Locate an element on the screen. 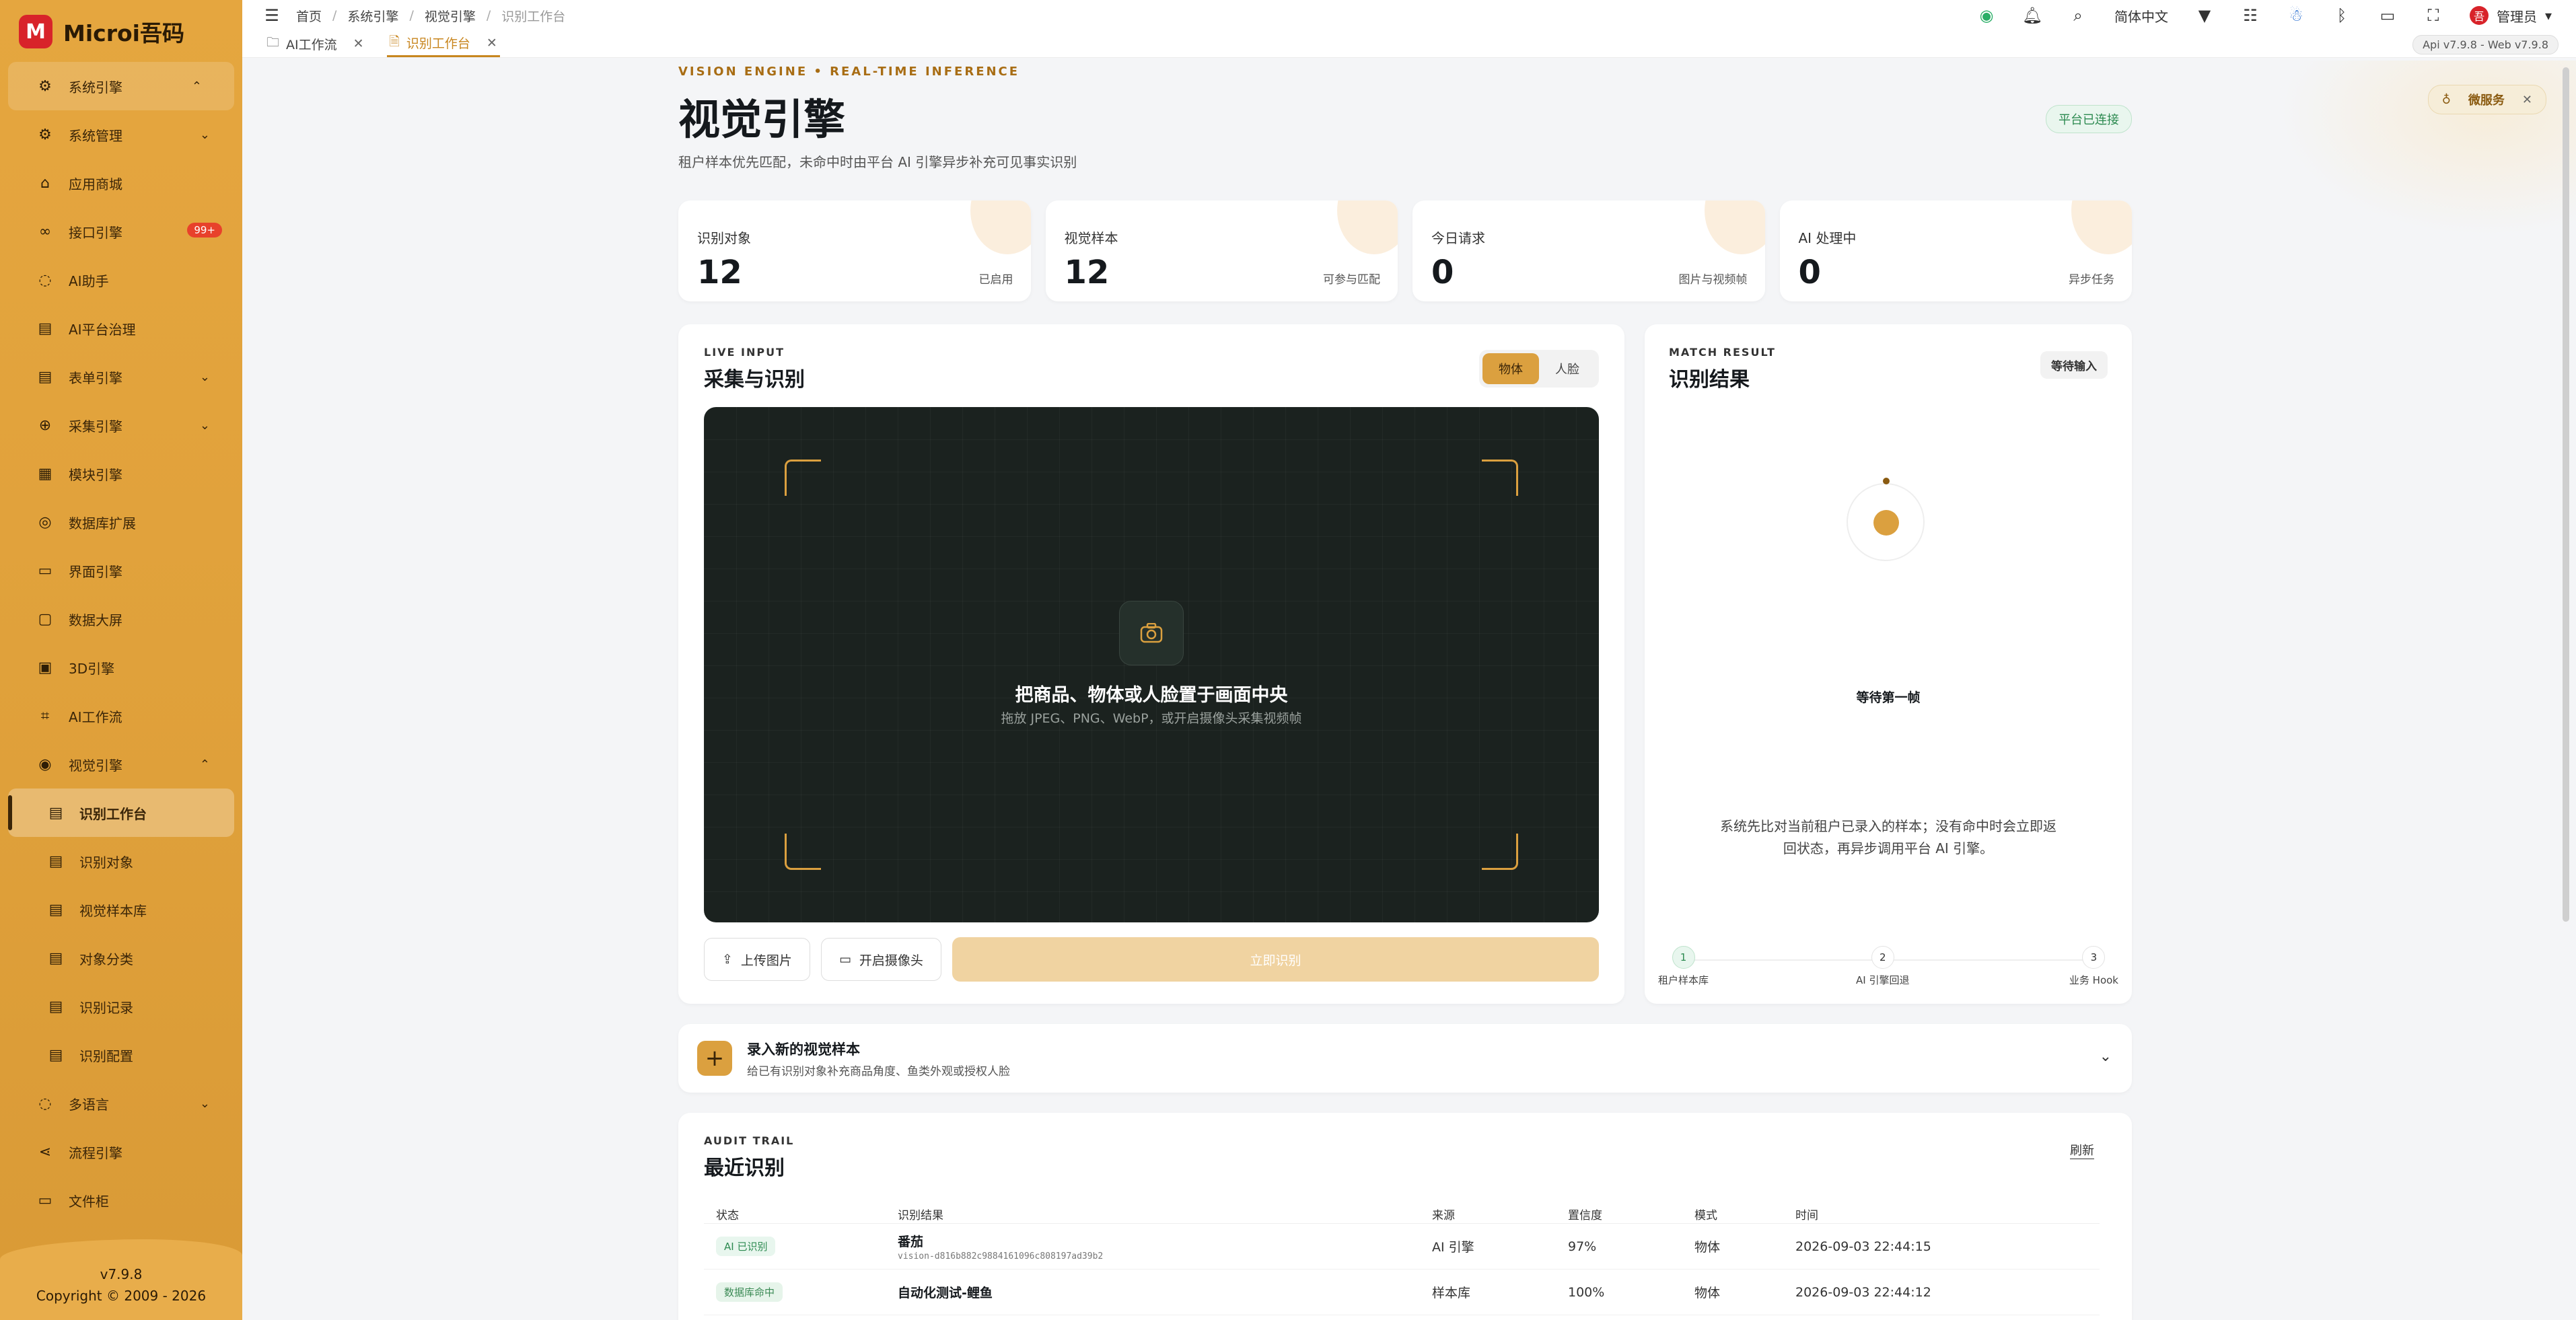  upload-image-button: ⇪ 上传图片 is located at coordinates (757, 959).